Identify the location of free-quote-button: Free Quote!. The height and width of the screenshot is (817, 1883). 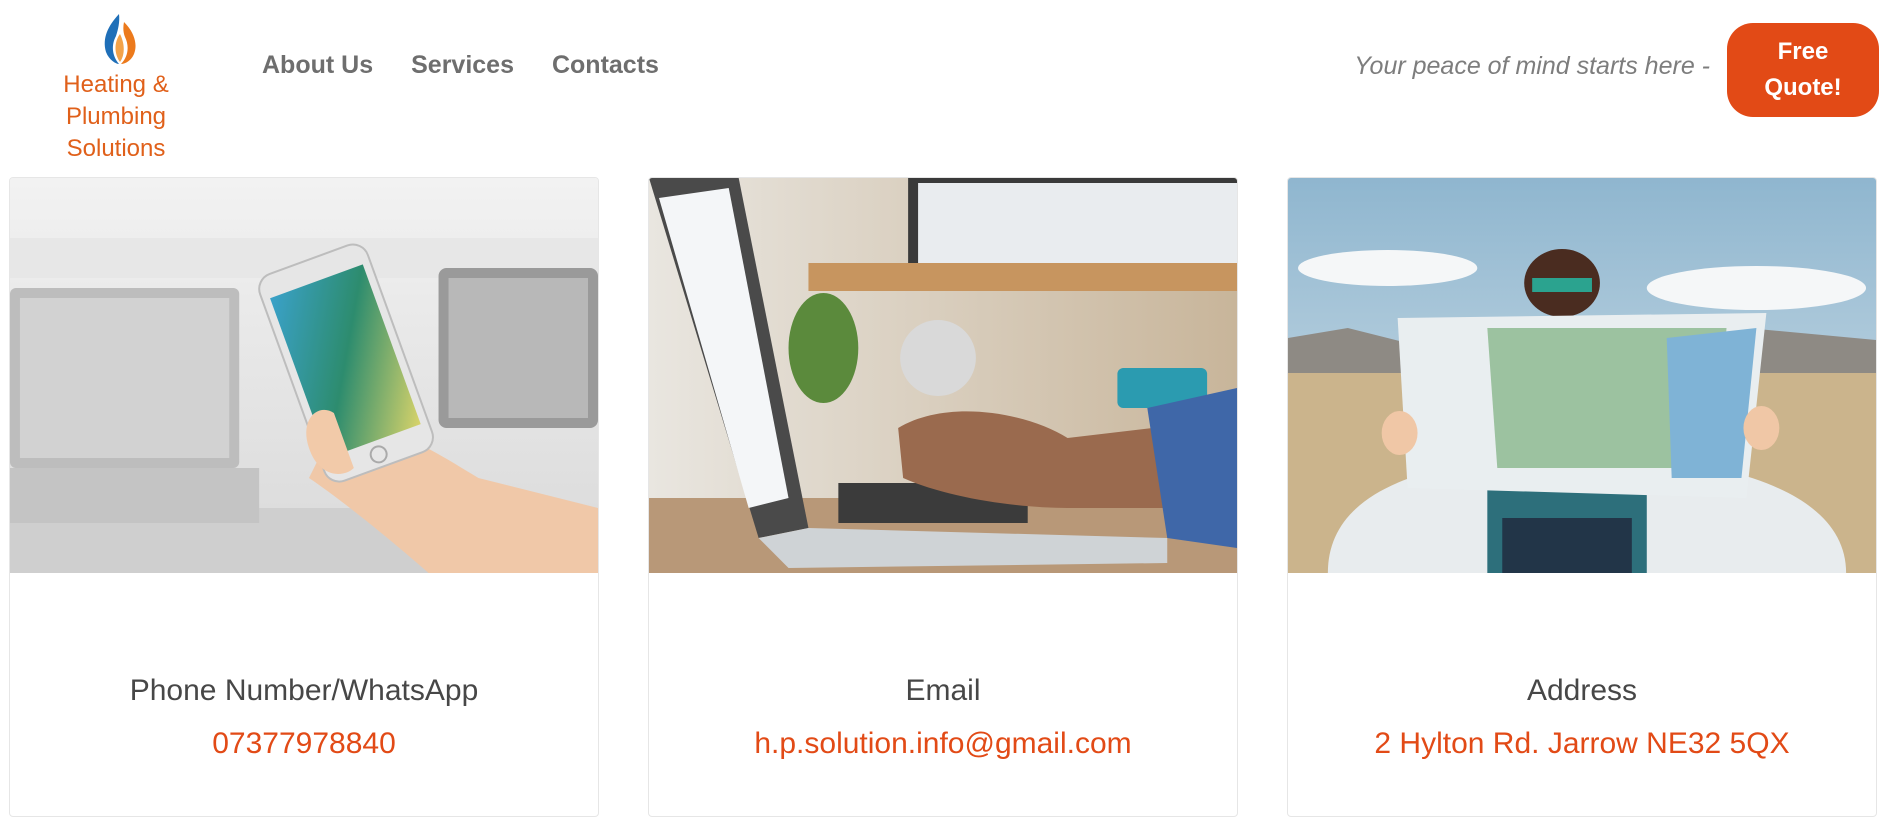
(1803, 70).